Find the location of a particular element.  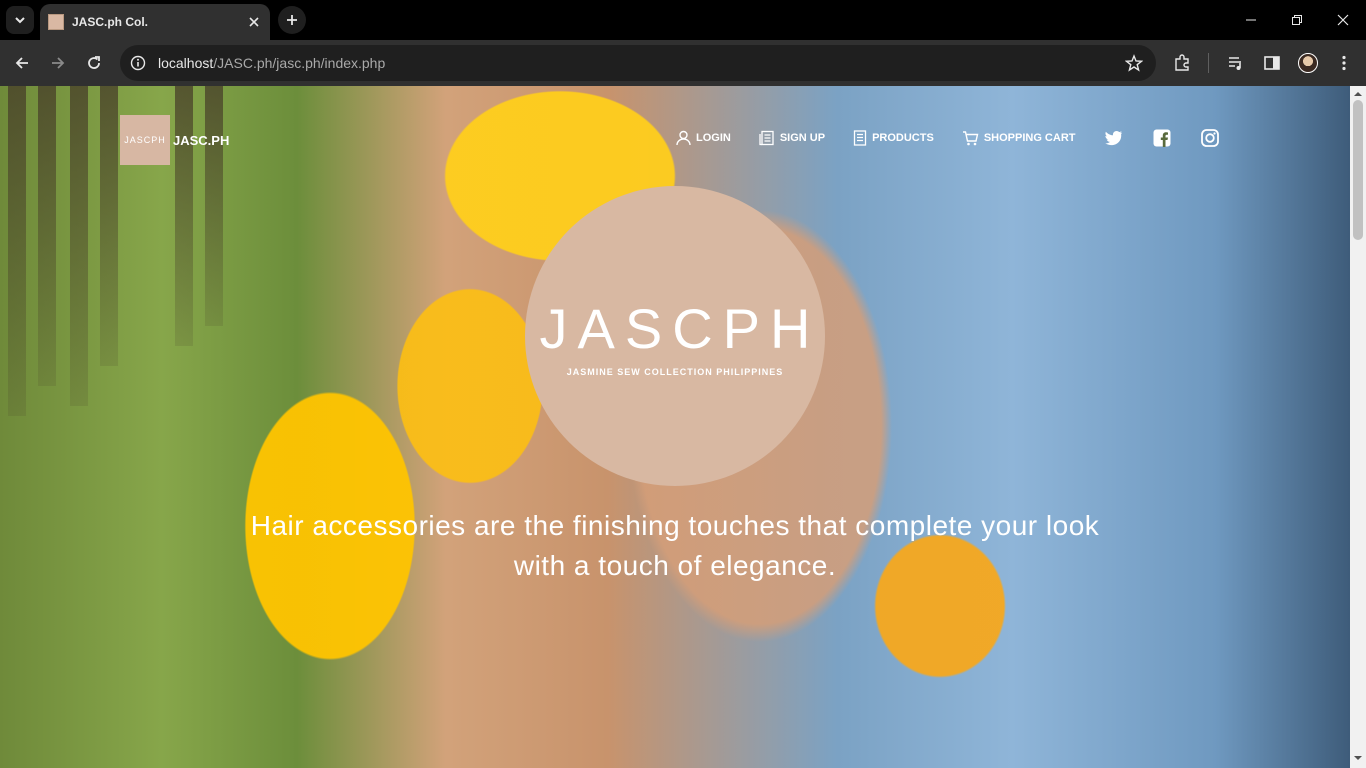

document-icon is located at coordinates (860, 138).